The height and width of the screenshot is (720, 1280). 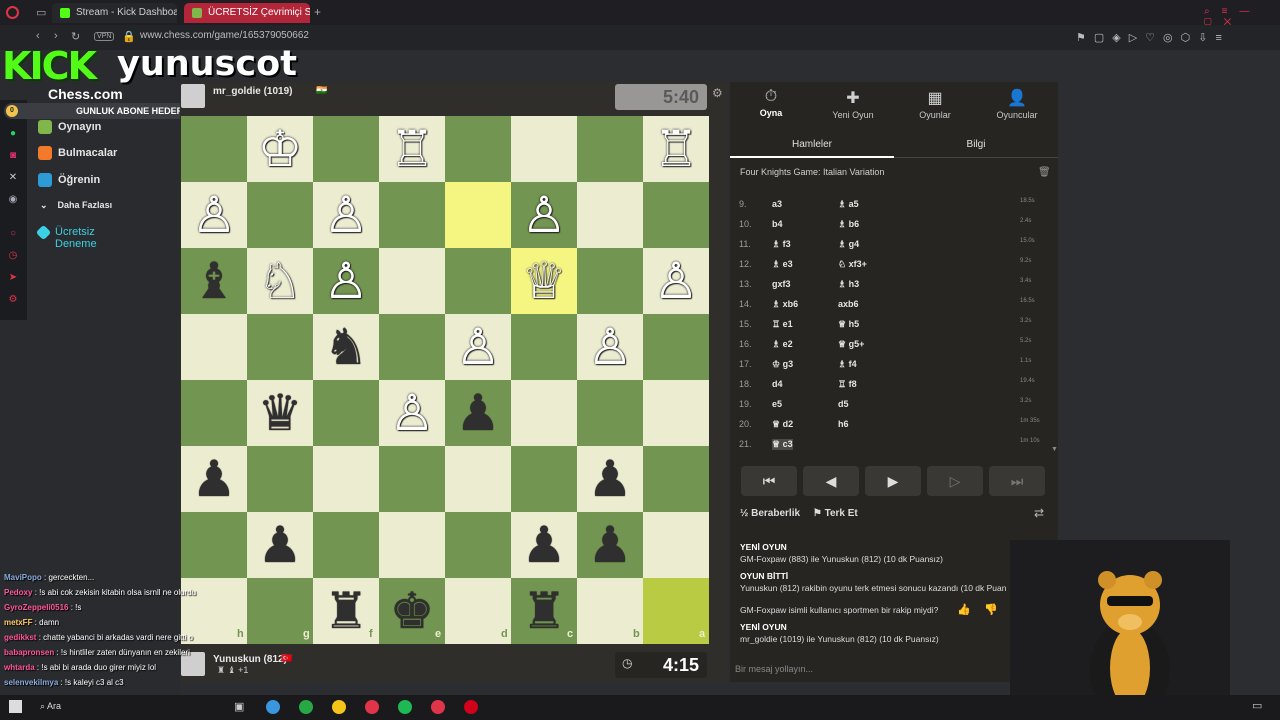 What do you see at coordinates (964, 609) in the screenshot?
I see `thumbs-up-icon: 👍` at bounding box center [964, 609].